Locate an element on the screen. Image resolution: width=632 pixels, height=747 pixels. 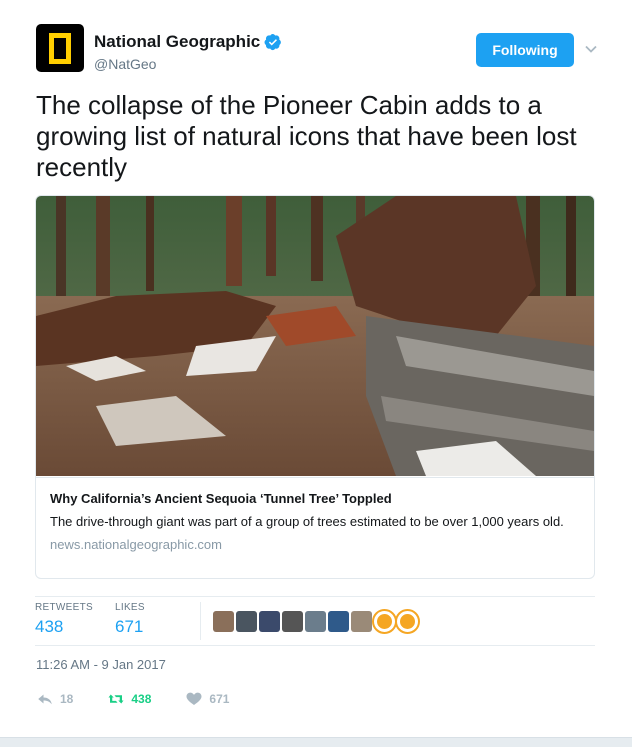
retweets-stat: RETWEETS 438 is located at coordinates (64, 619).